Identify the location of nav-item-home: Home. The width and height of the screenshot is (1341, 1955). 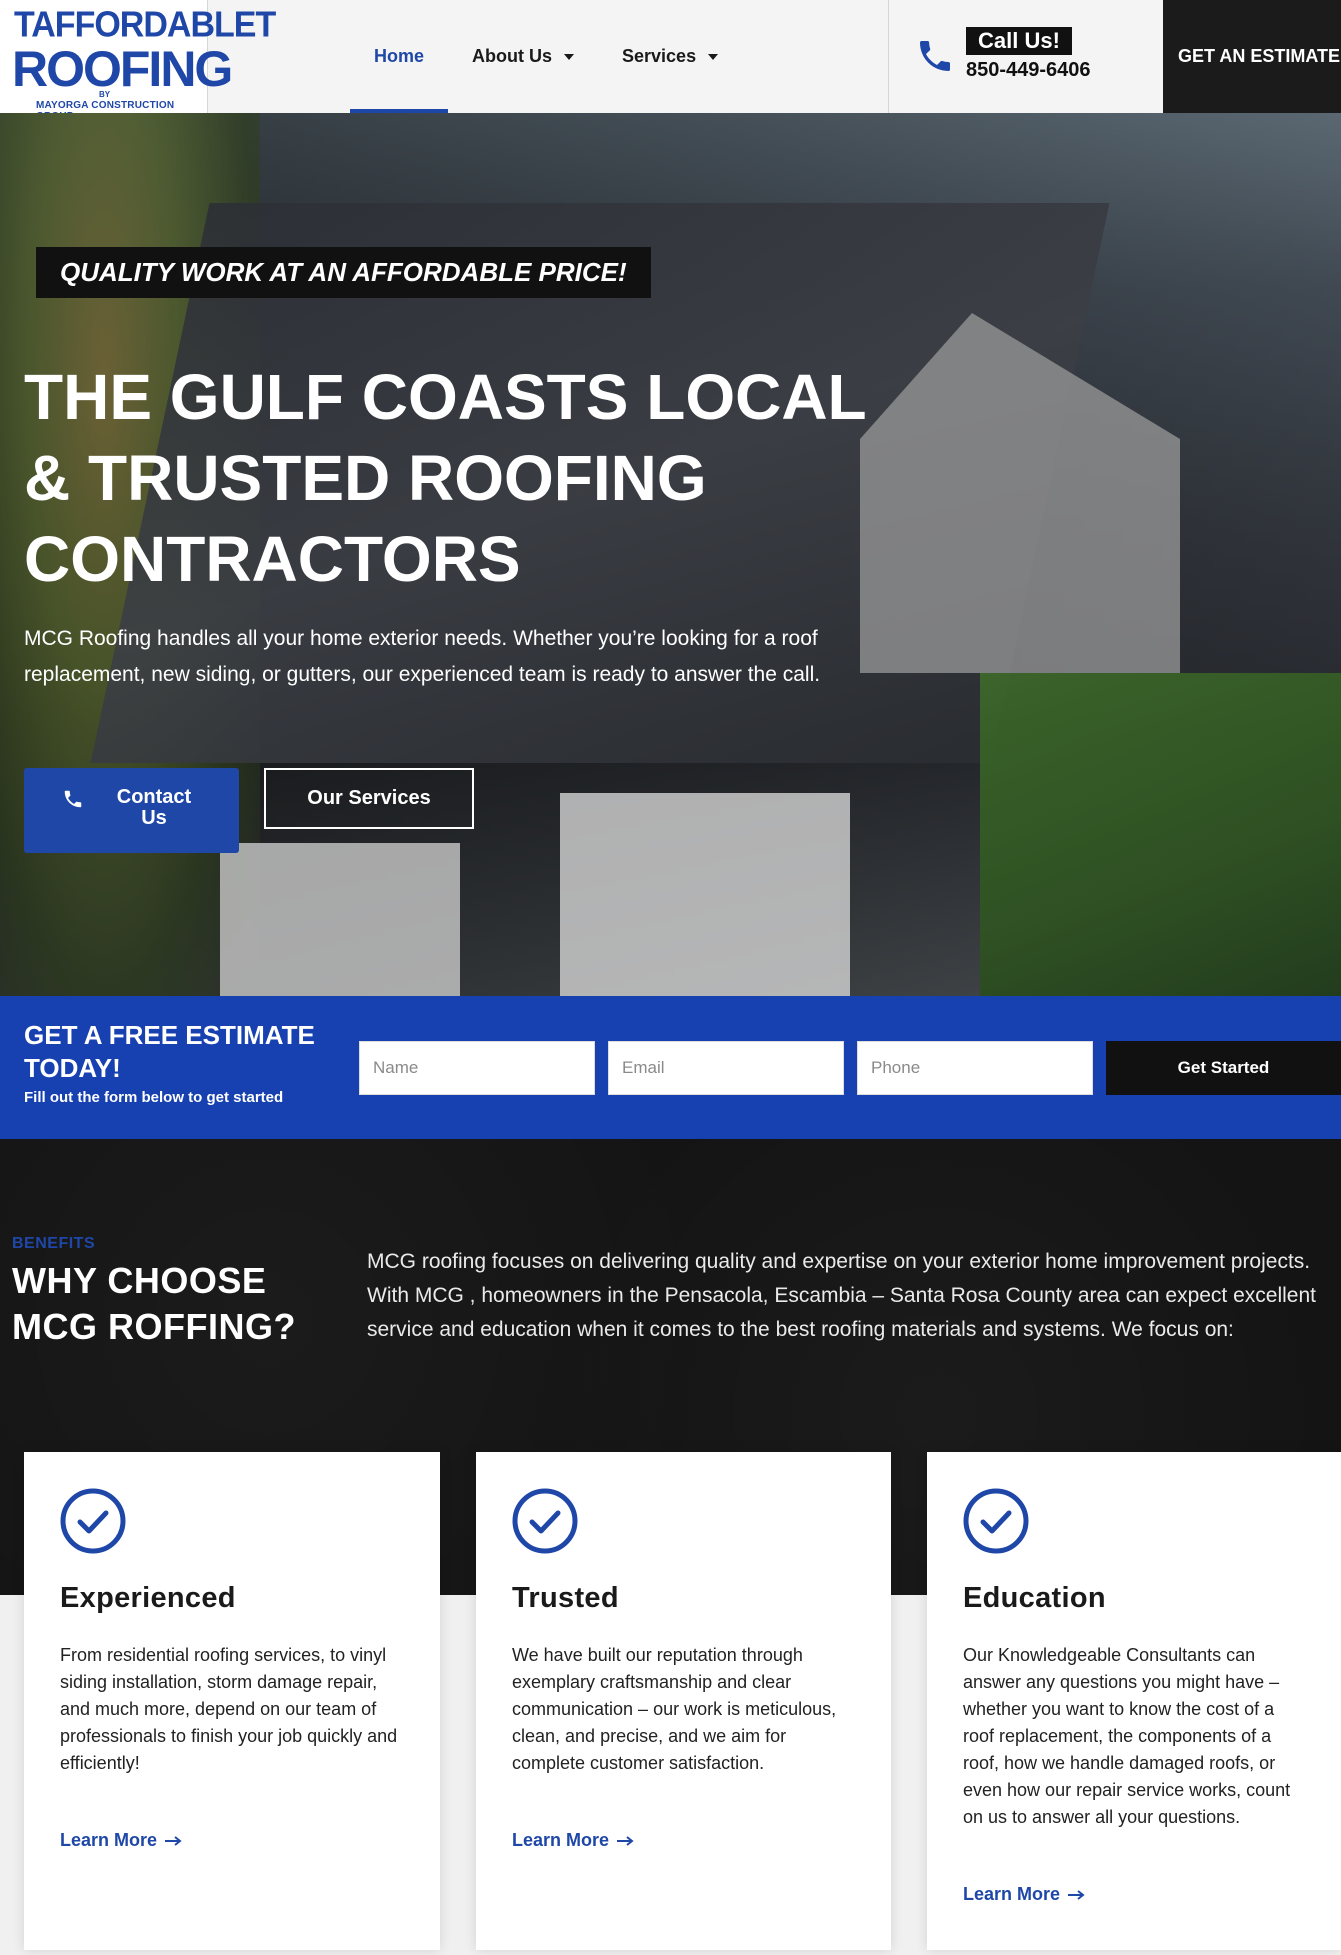
(399, 56).